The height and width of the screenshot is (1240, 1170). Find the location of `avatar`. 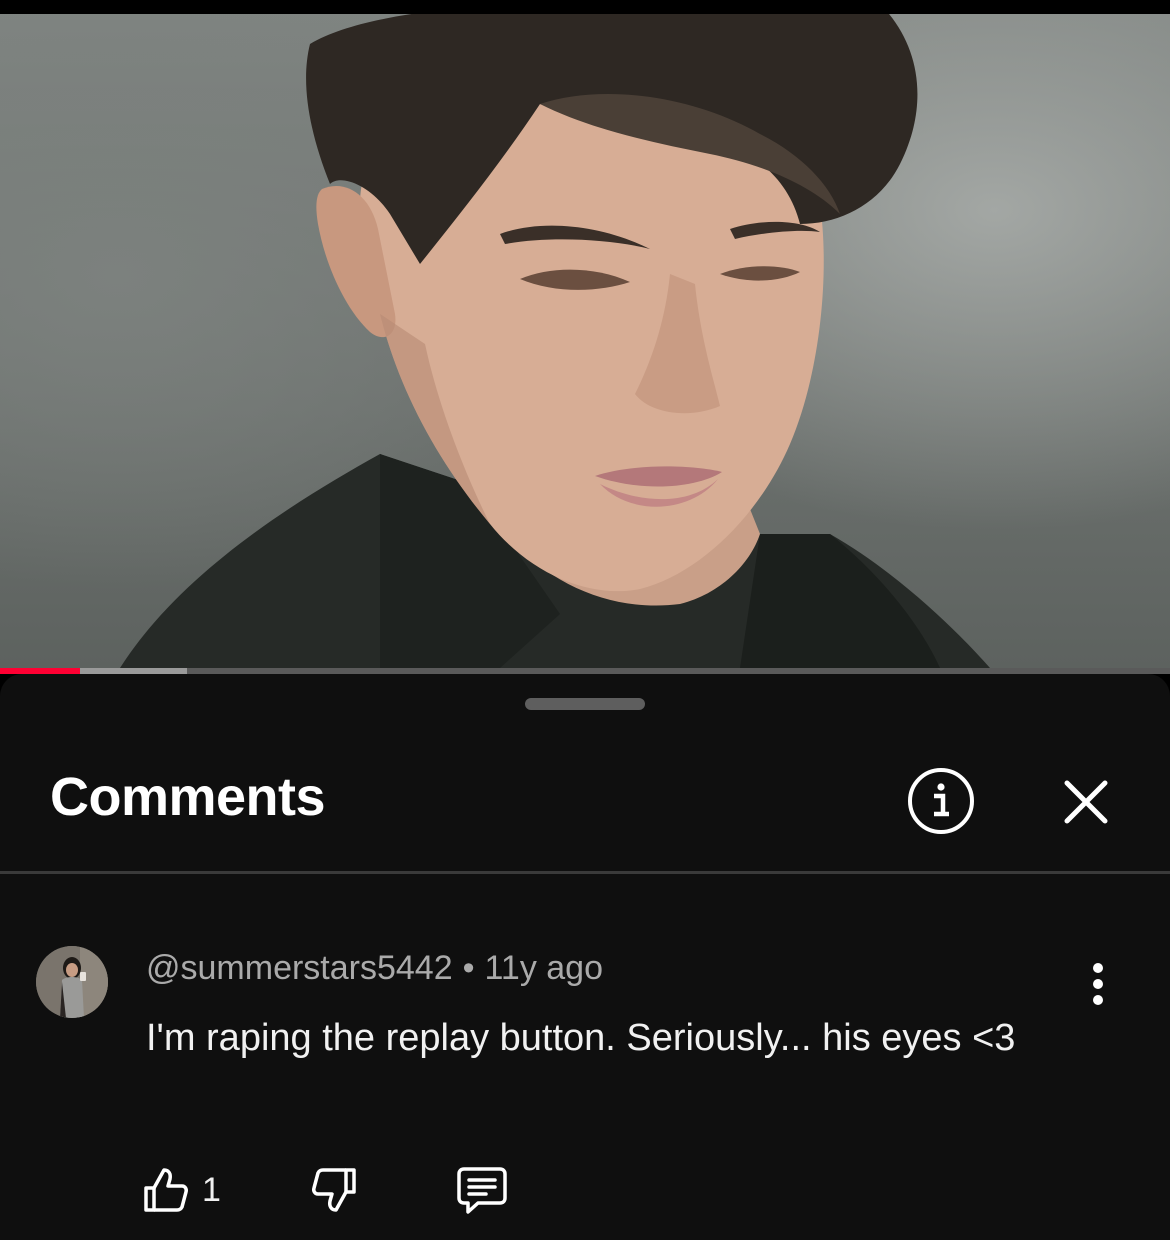

avatar is located at coordinates (72, 982).